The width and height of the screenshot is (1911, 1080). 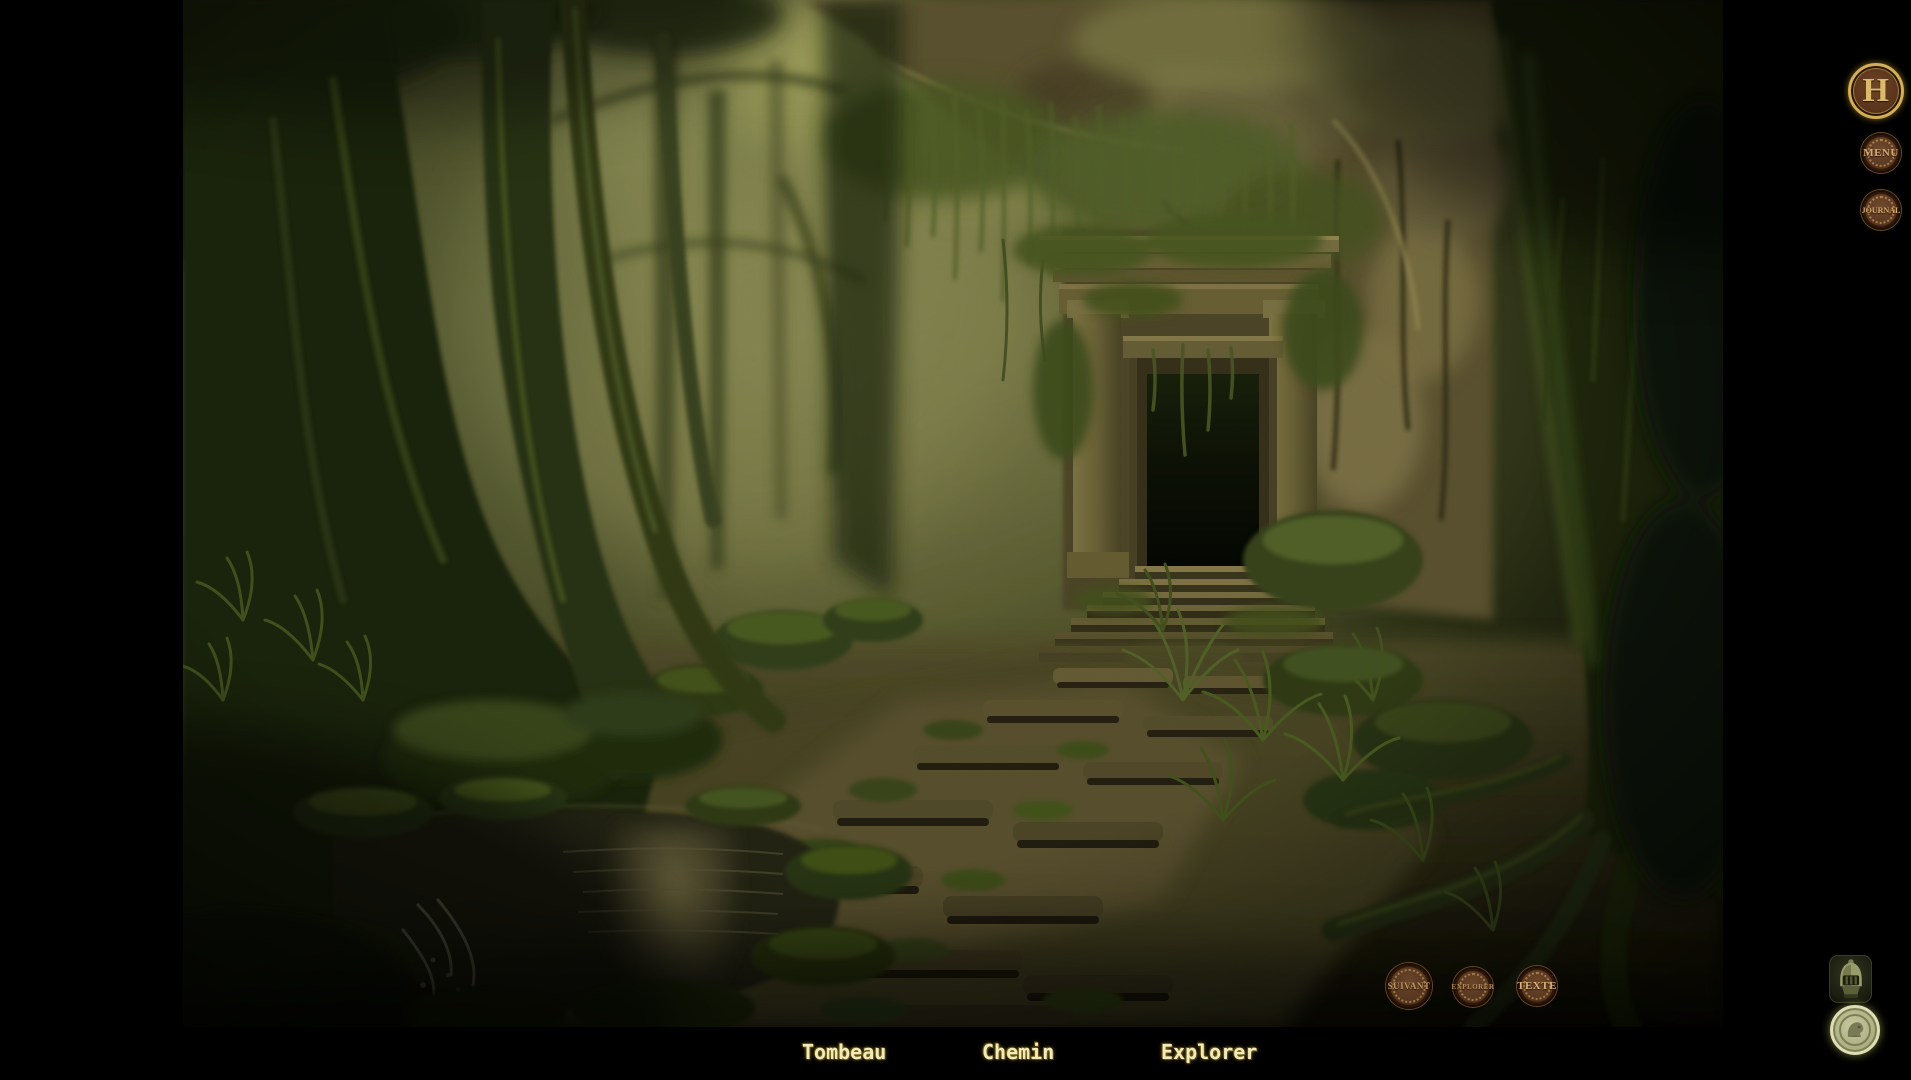 I want to click on texte-button-label: TEXTE, so click(x=1537, y=986).